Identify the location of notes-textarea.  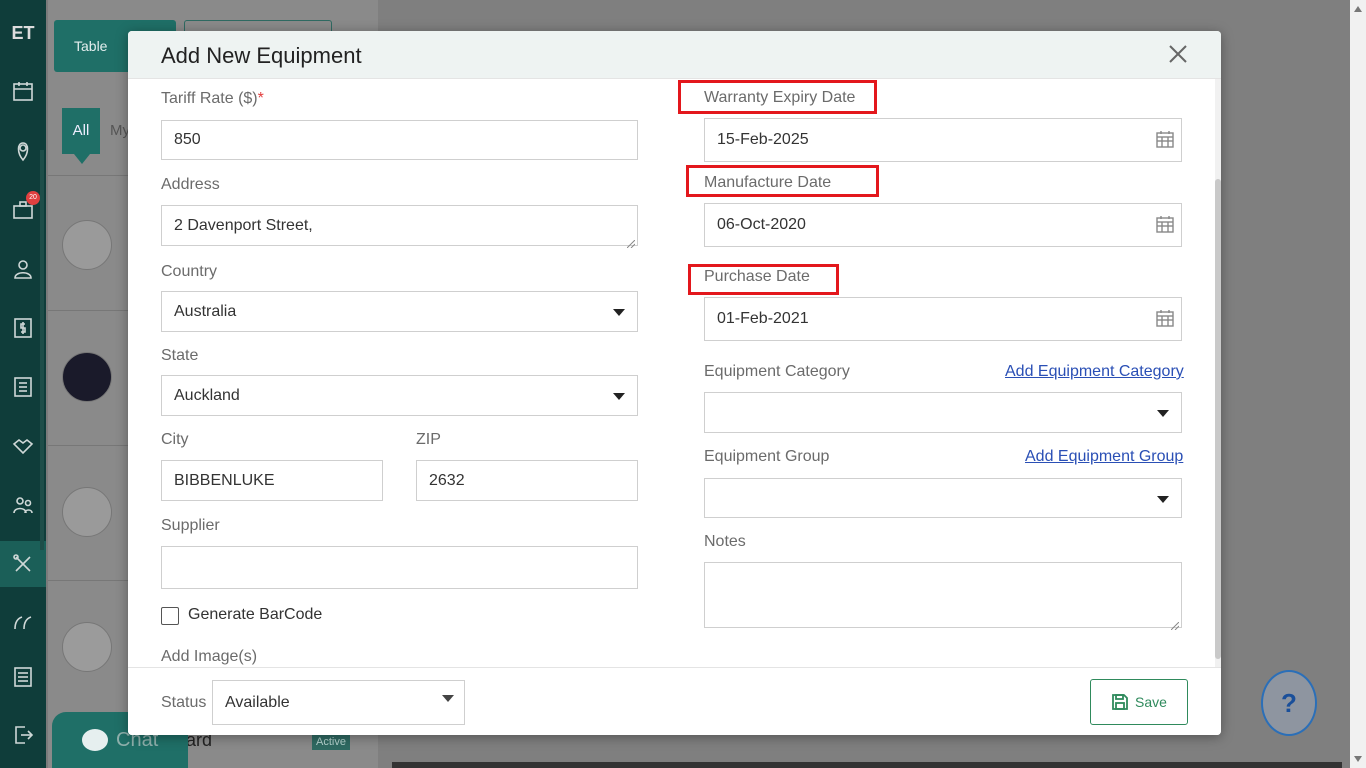
(943, 596).